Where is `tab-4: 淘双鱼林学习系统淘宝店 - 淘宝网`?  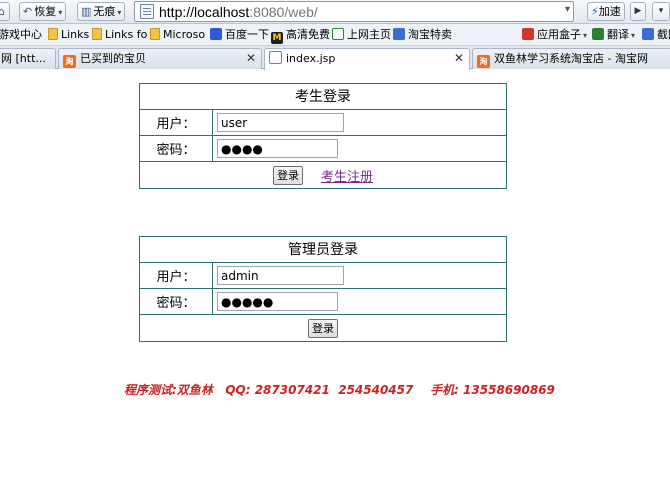
tab-4: 淘双鱼林学习系统淘宝店 - 淘宝网 is located at coordinates (571, 58).